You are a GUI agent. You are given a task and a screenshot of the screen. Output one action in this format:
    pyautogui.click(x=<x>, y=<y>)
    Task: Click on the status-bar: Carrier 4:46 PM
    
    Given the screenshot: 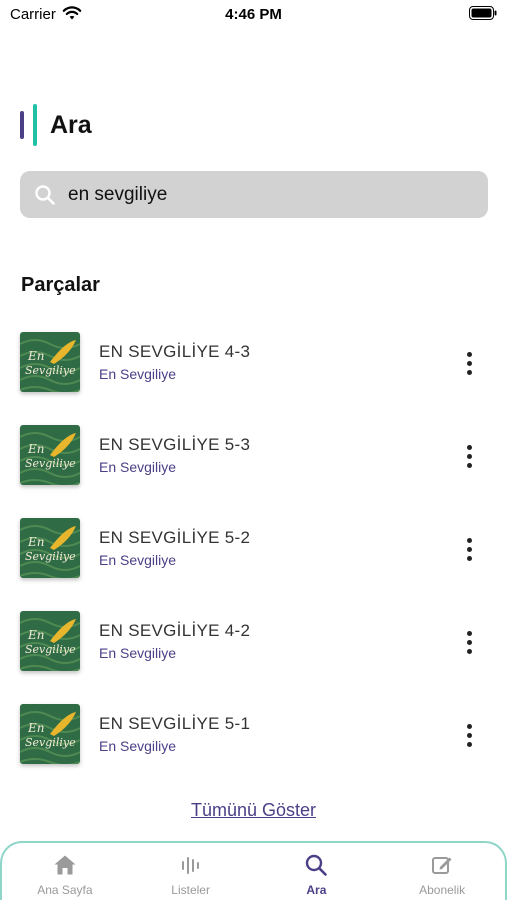 What is the action you would take?
    pyautogui.click(x=253, y=15)
    